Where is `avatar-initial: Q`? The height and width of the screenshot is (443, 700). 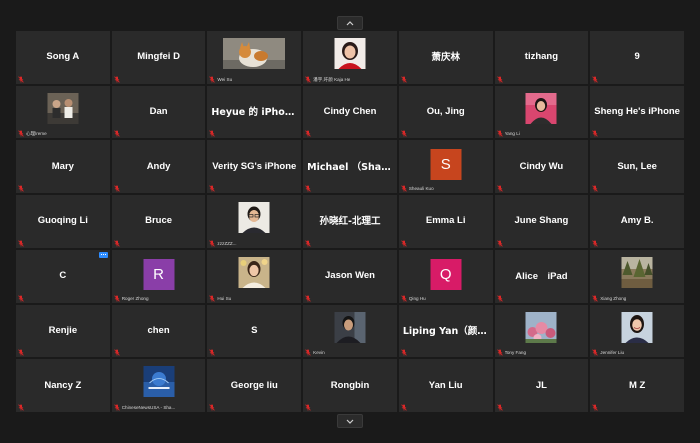 avatar-initial: Q is located at coordinates (446, 274).